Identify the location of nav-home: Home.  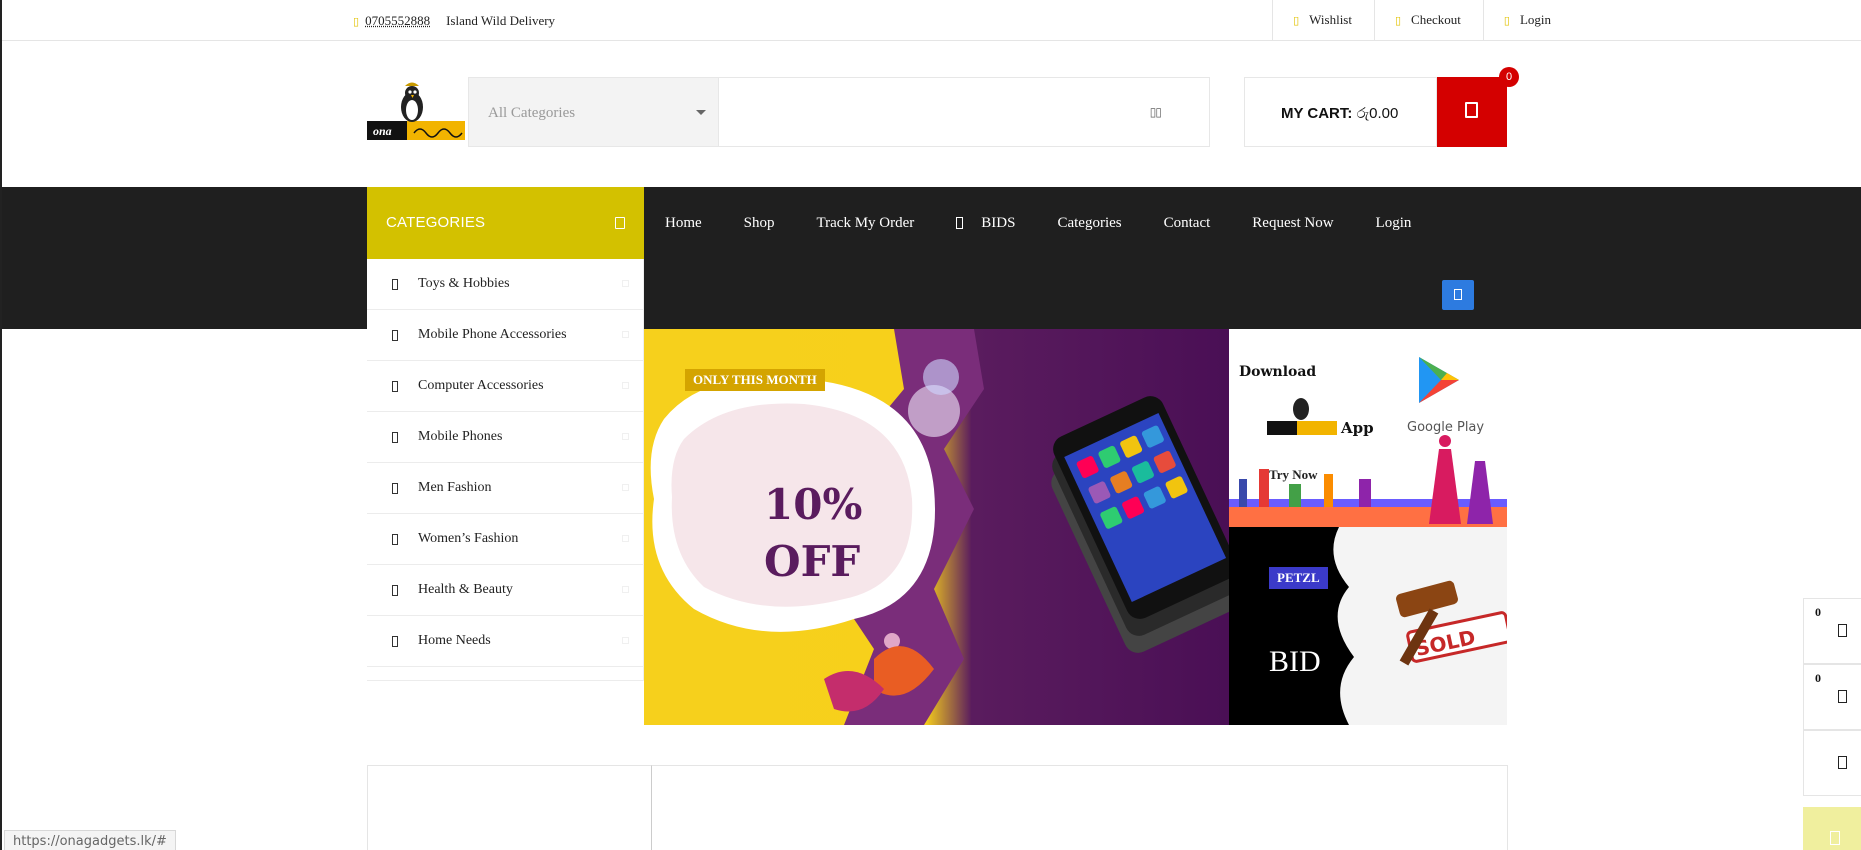
(683, 223).